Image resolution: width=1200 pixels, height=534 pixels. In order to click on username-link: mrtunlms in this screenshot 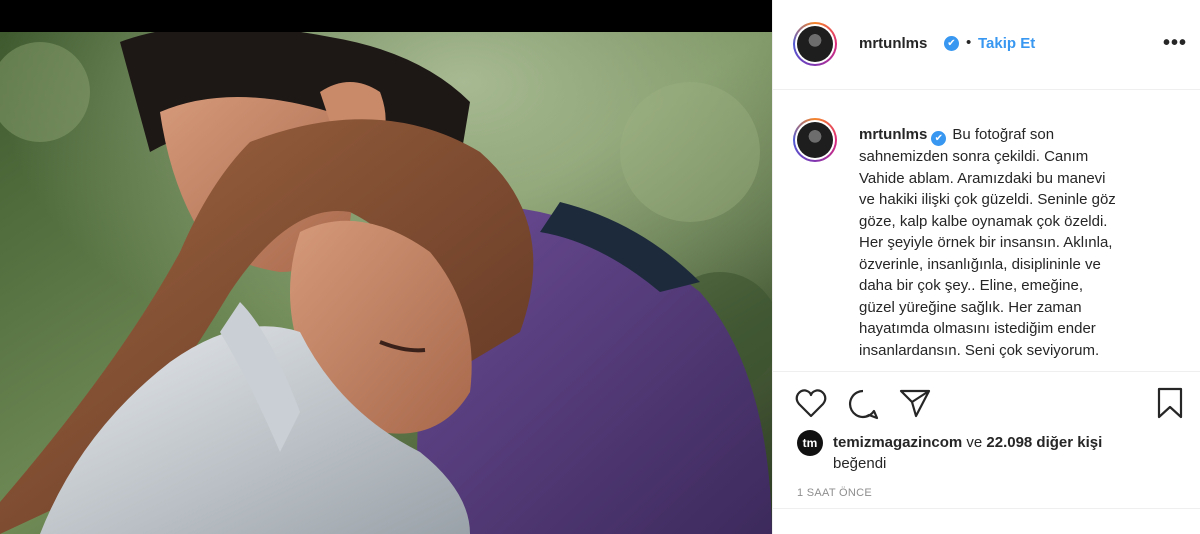, I will do `click(893, 43)`.